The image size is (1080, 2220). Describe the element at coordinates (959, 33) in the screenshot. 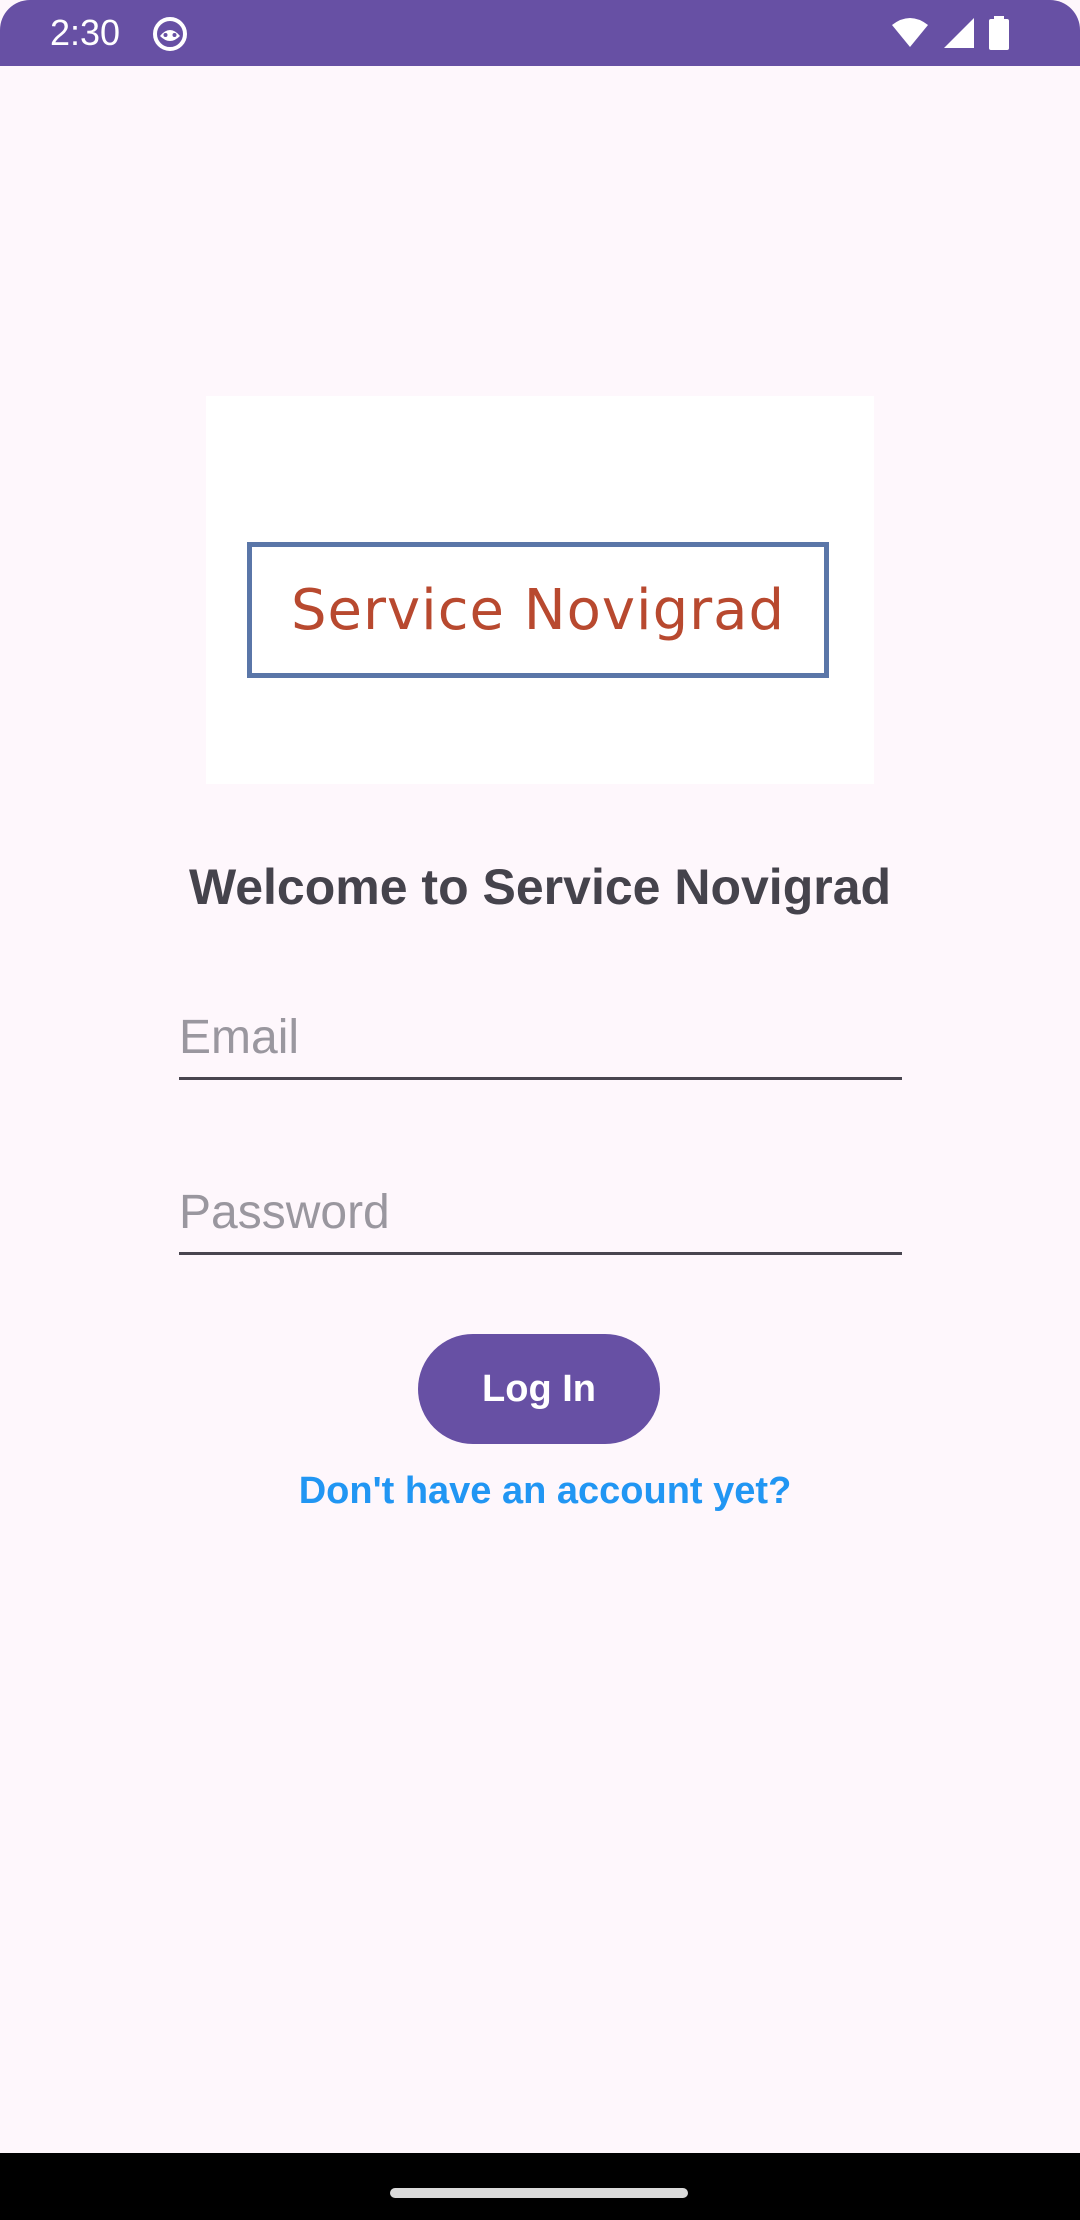

I see `cell-signal-icon` at that location.